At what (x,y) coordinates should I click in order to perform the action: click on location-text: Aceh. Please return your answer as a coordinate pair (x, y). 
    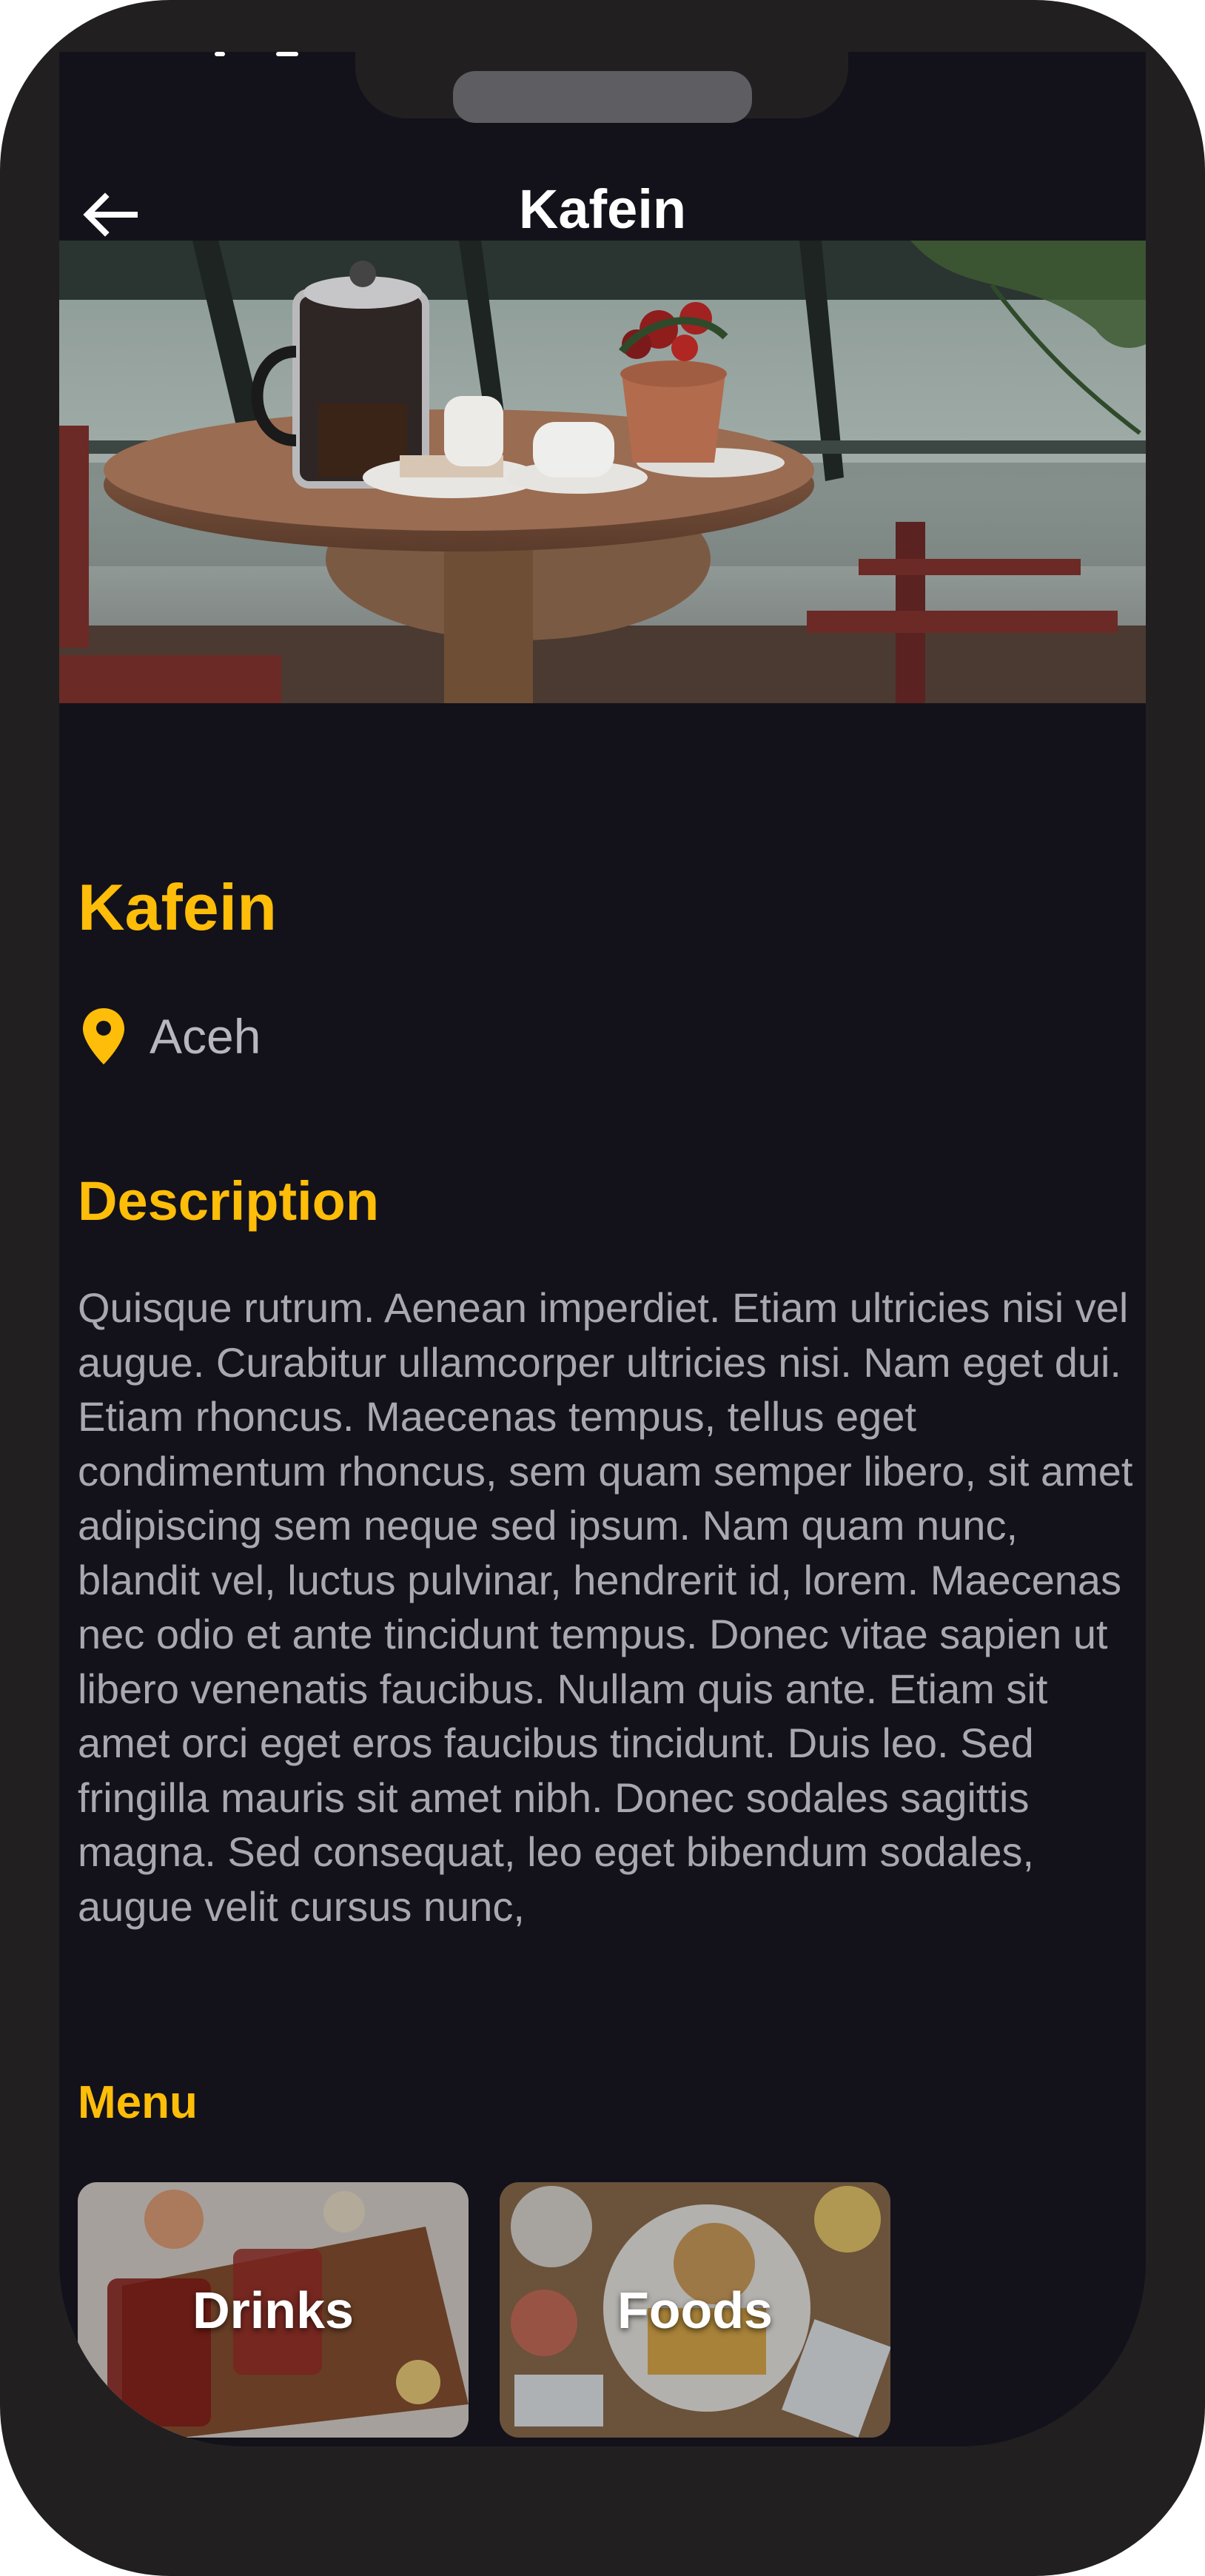
    Looking at the image, I should click on (206, 1036).